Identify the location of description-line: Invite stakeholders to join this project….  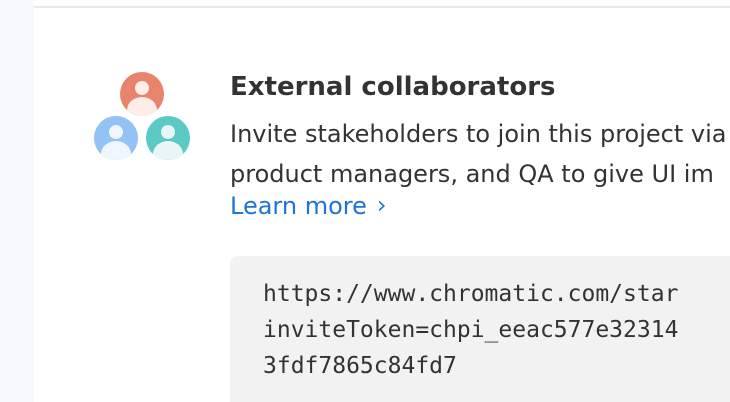
(478, 134).